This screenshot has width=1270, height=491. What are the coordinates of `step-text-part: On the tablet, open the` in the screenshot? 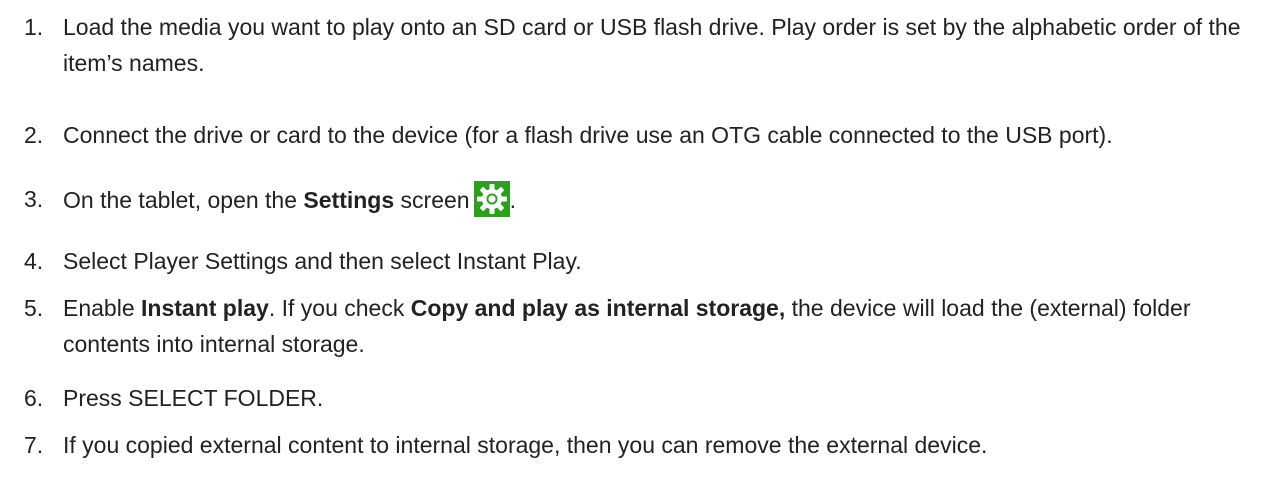 It's located at (183, 200).